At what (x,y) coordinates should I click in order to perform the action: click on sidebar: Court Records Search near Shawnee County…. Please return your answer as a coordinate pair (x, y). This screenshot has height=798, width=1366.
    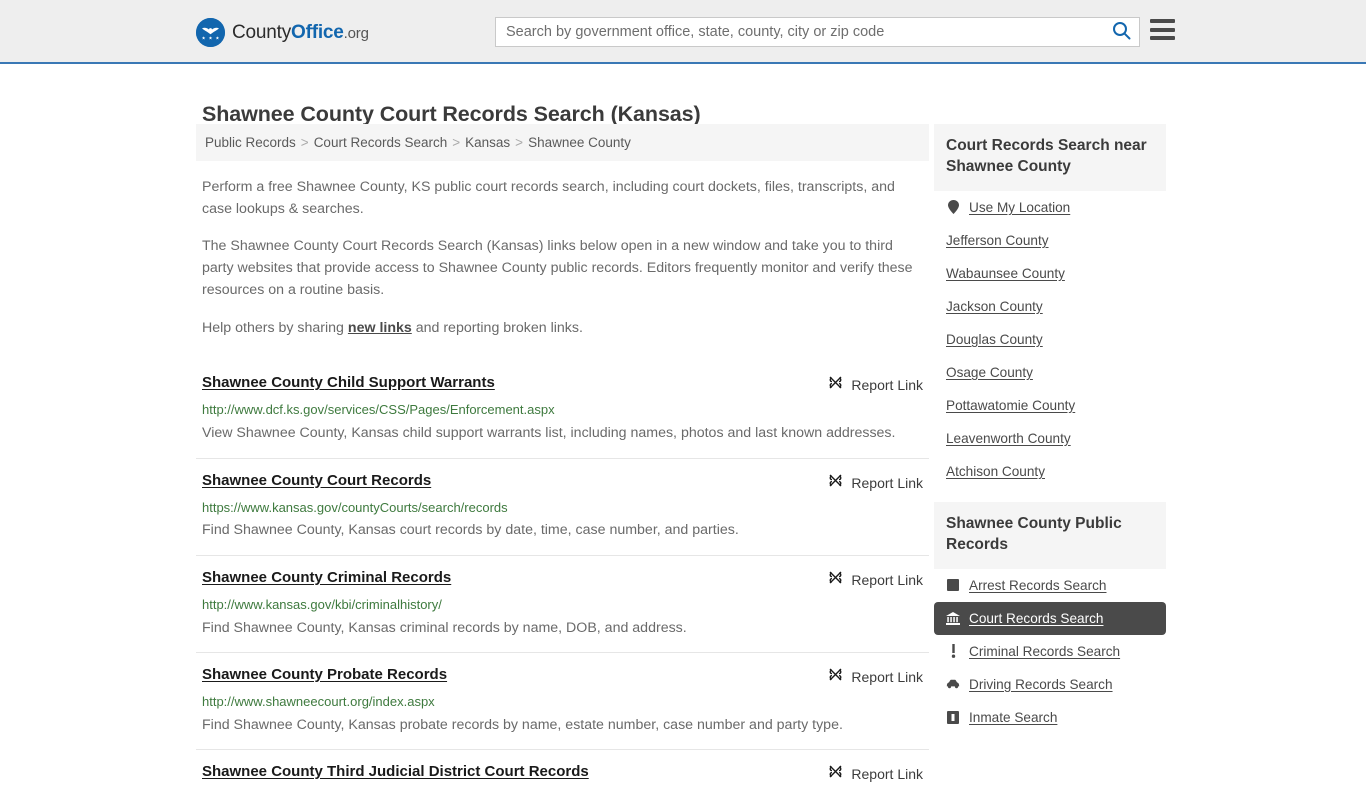
    Looking at the image, I should click on (1050, 436).